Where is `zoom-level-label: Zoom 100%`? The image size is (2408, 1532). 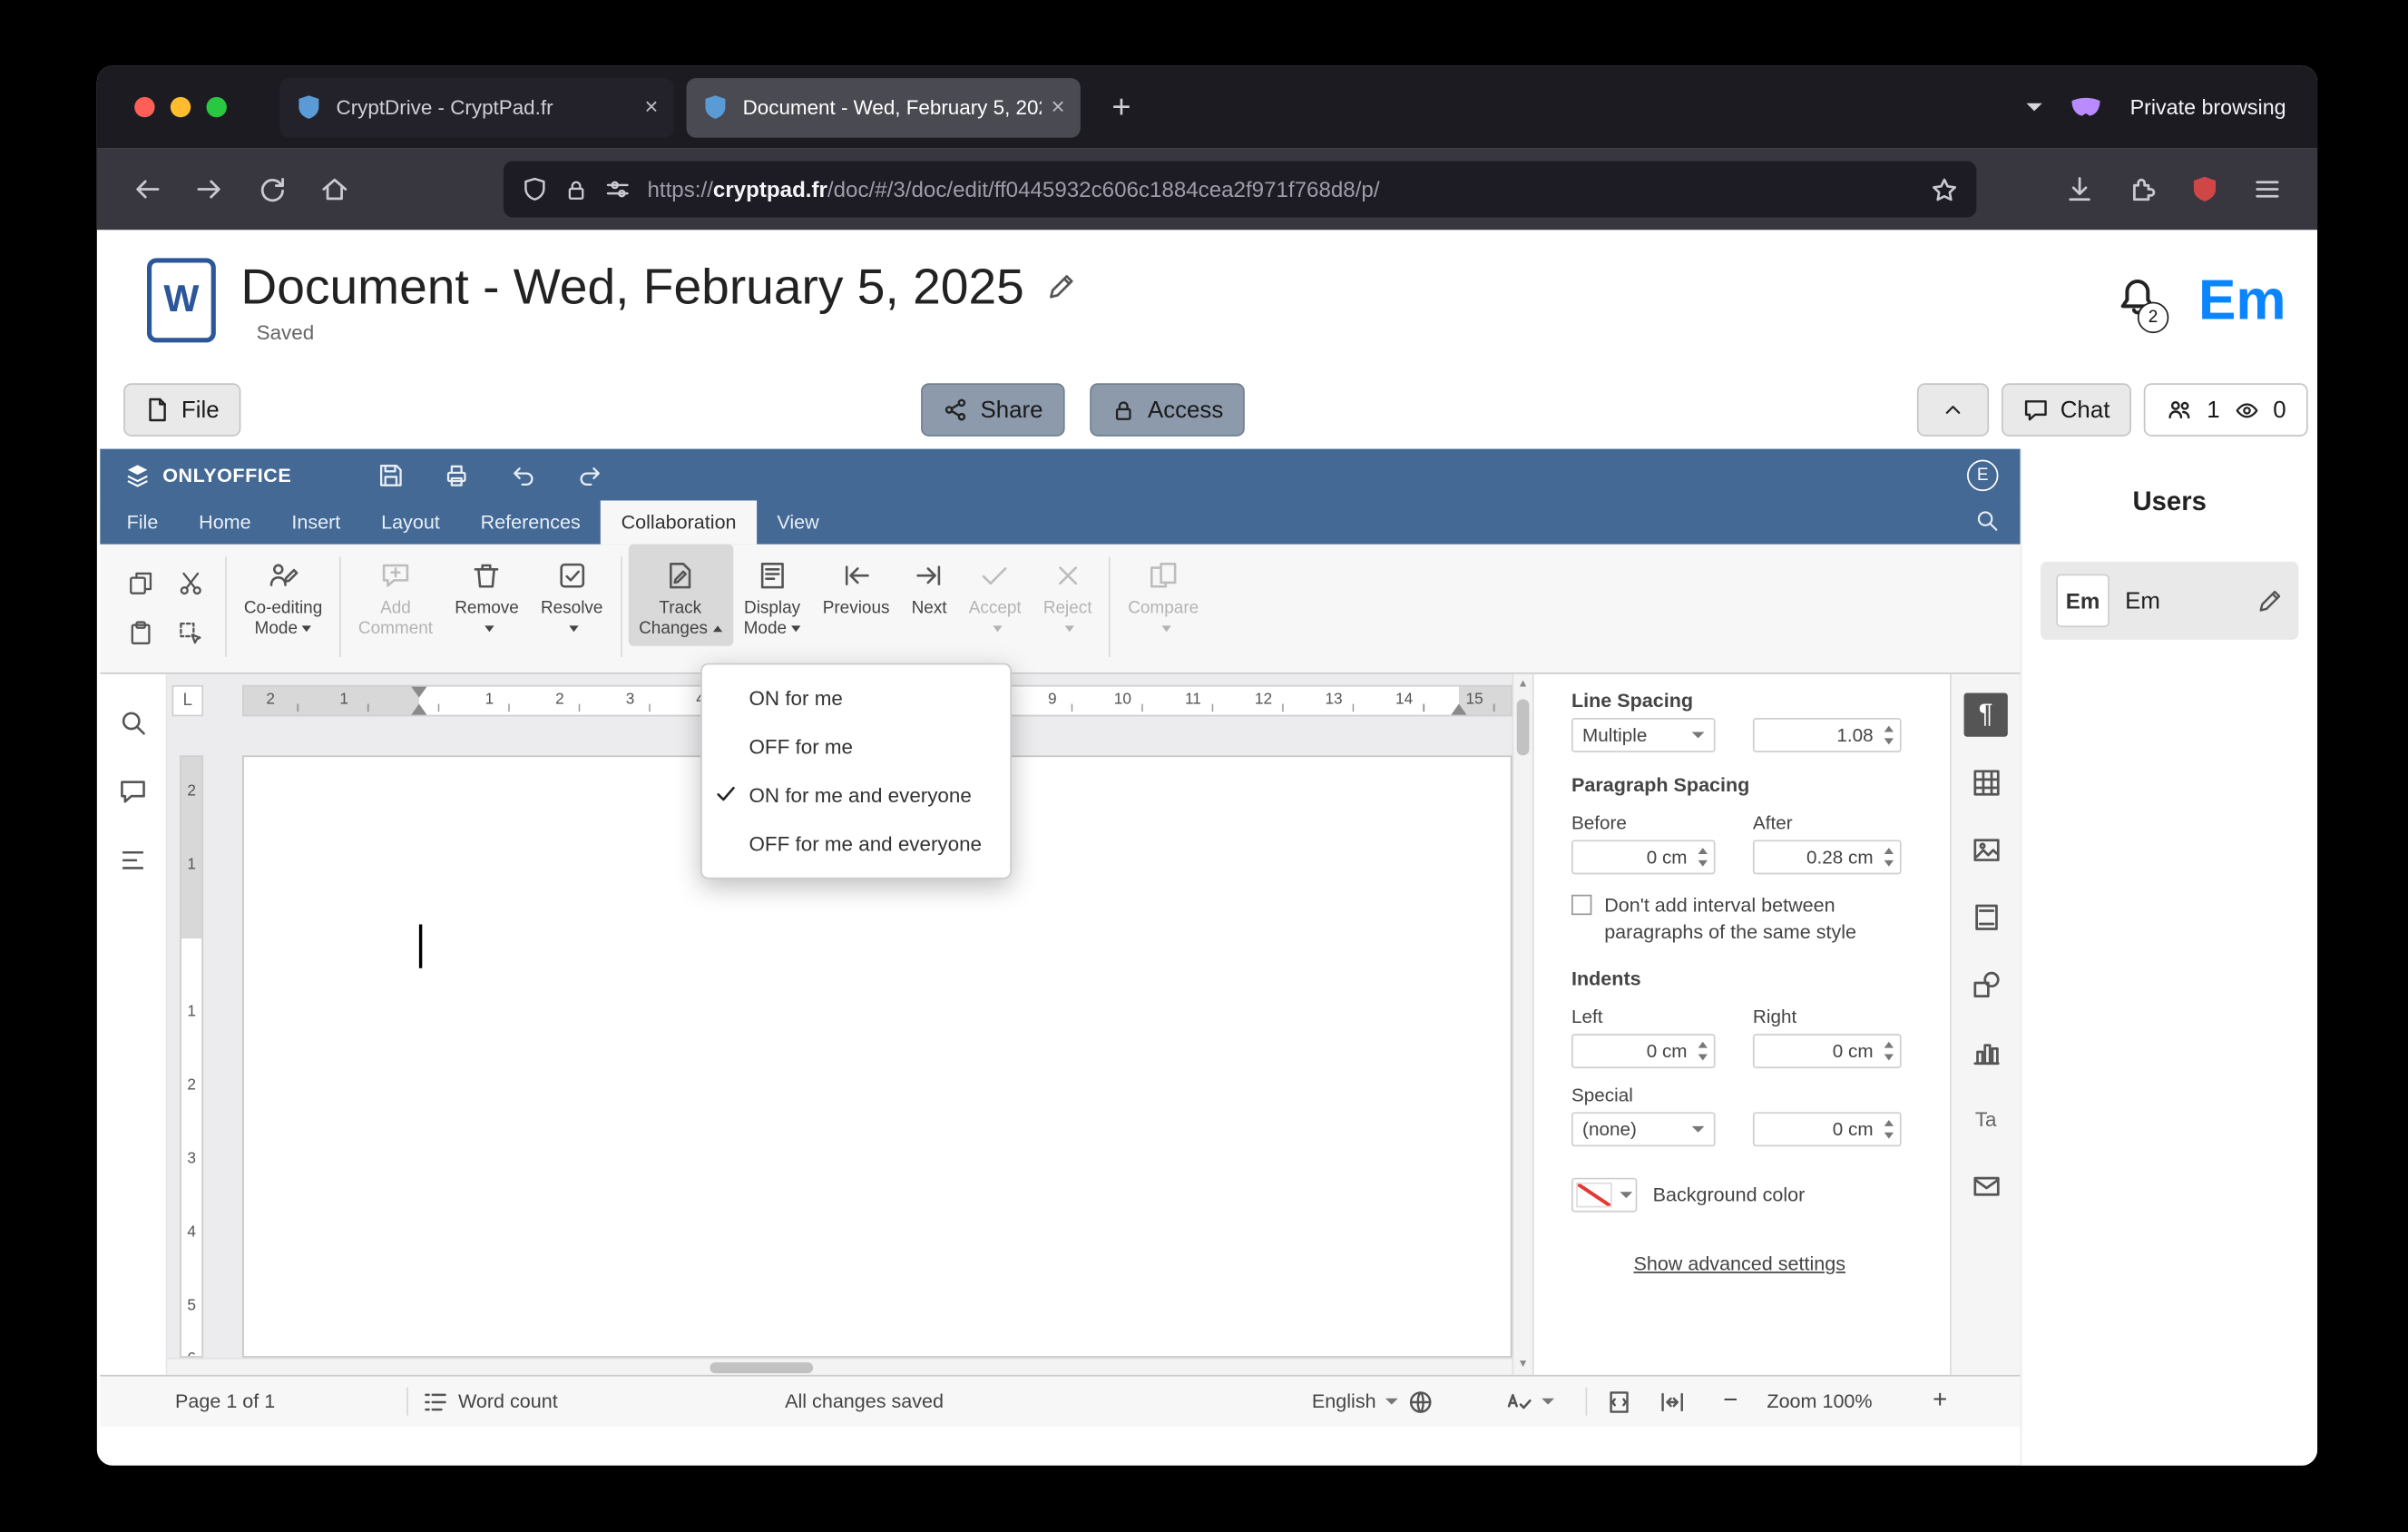
zoom-level-label: Zoom 100% is located at coordinates (1820, 1402).